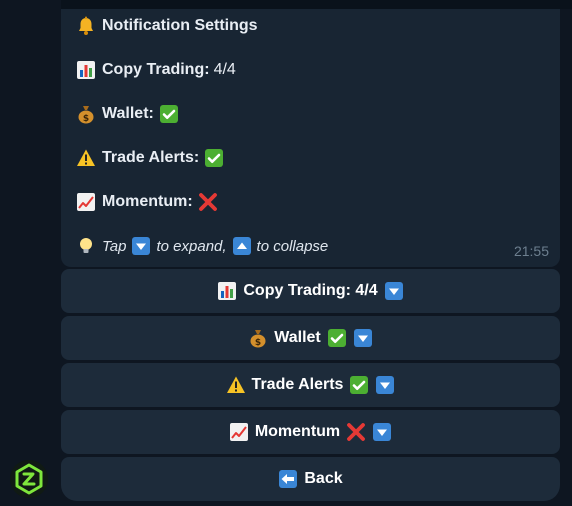 This screenshot has width=572, height=506. I want to click on momentum-line: Momentum:, so click(147, 202).